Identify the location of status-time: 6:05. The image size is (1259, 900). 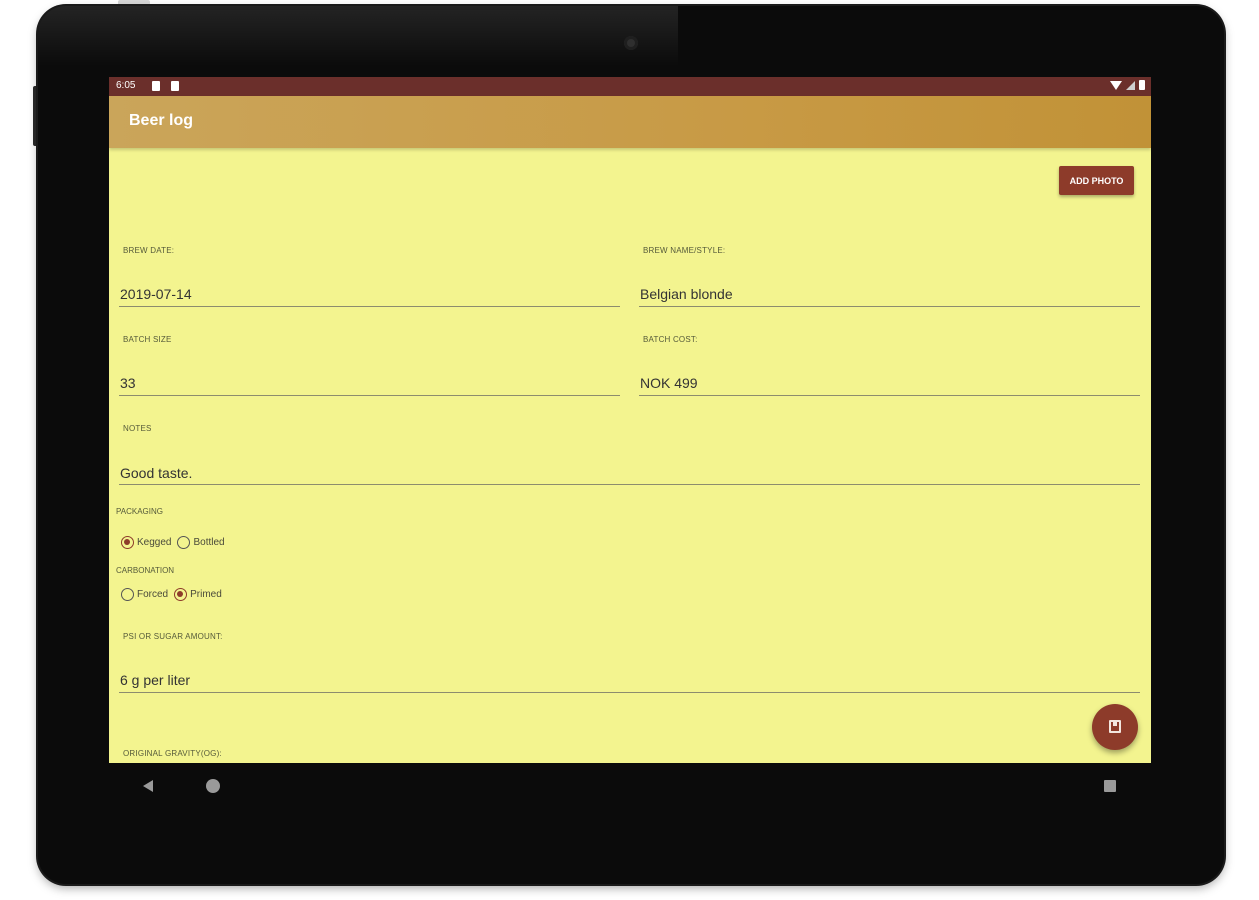
(126, 85).